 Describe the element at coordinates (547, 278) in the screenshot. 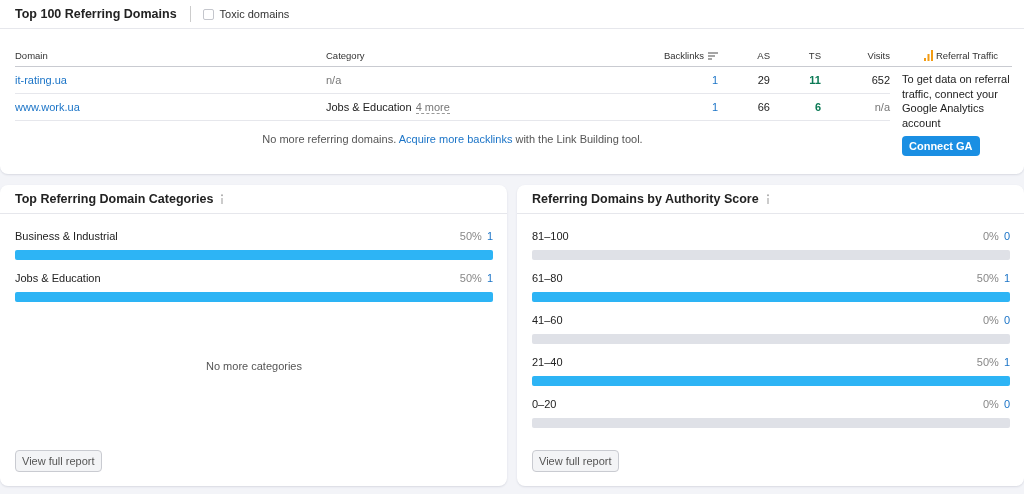

I see `bar-label: 61–80` at that location.